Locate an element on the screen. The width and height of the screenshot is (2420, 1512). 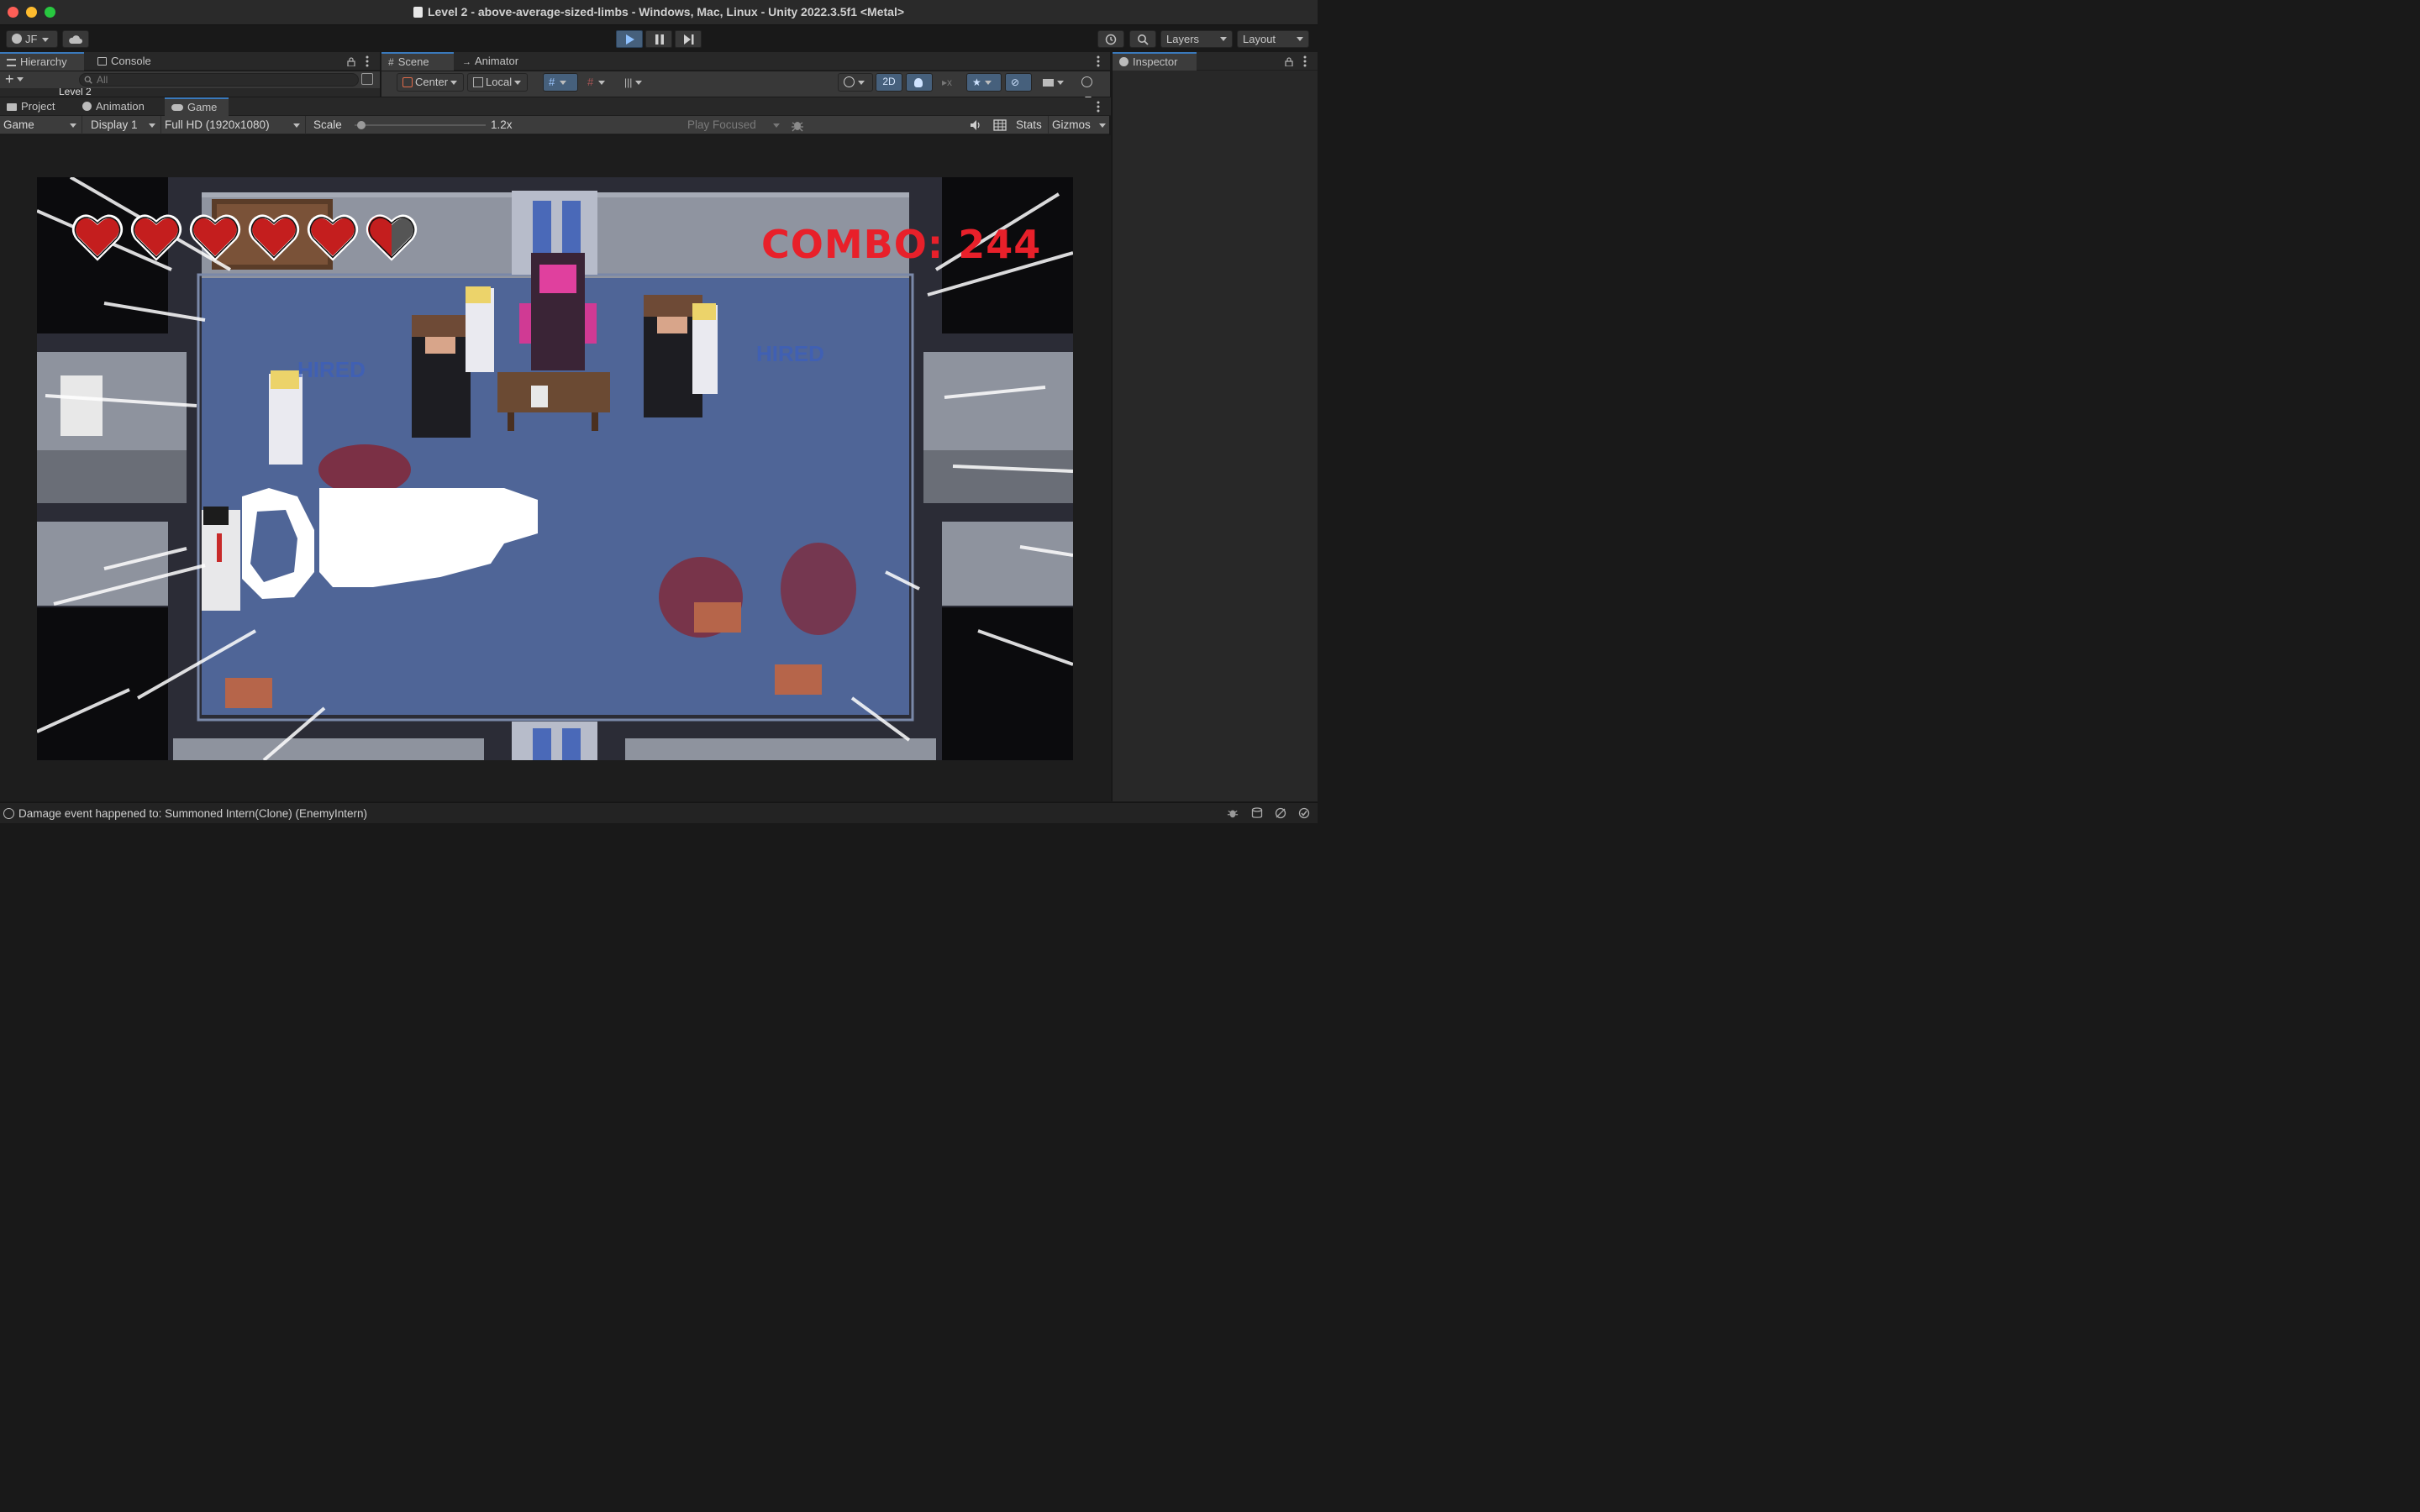
debug-icon is located at coordinates (1233, 813).